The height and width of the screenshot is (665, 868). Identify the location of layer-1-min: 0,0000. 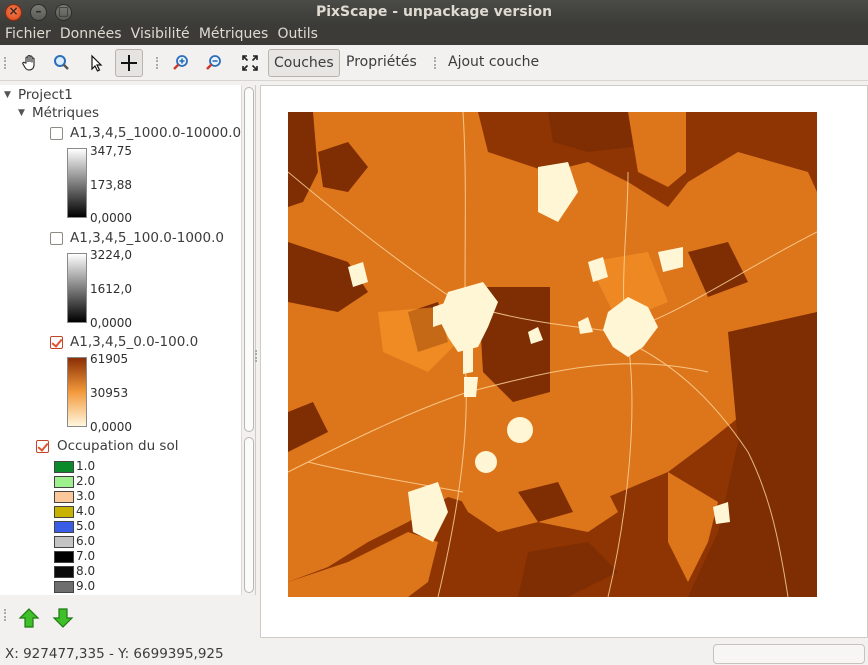
(111, 218).